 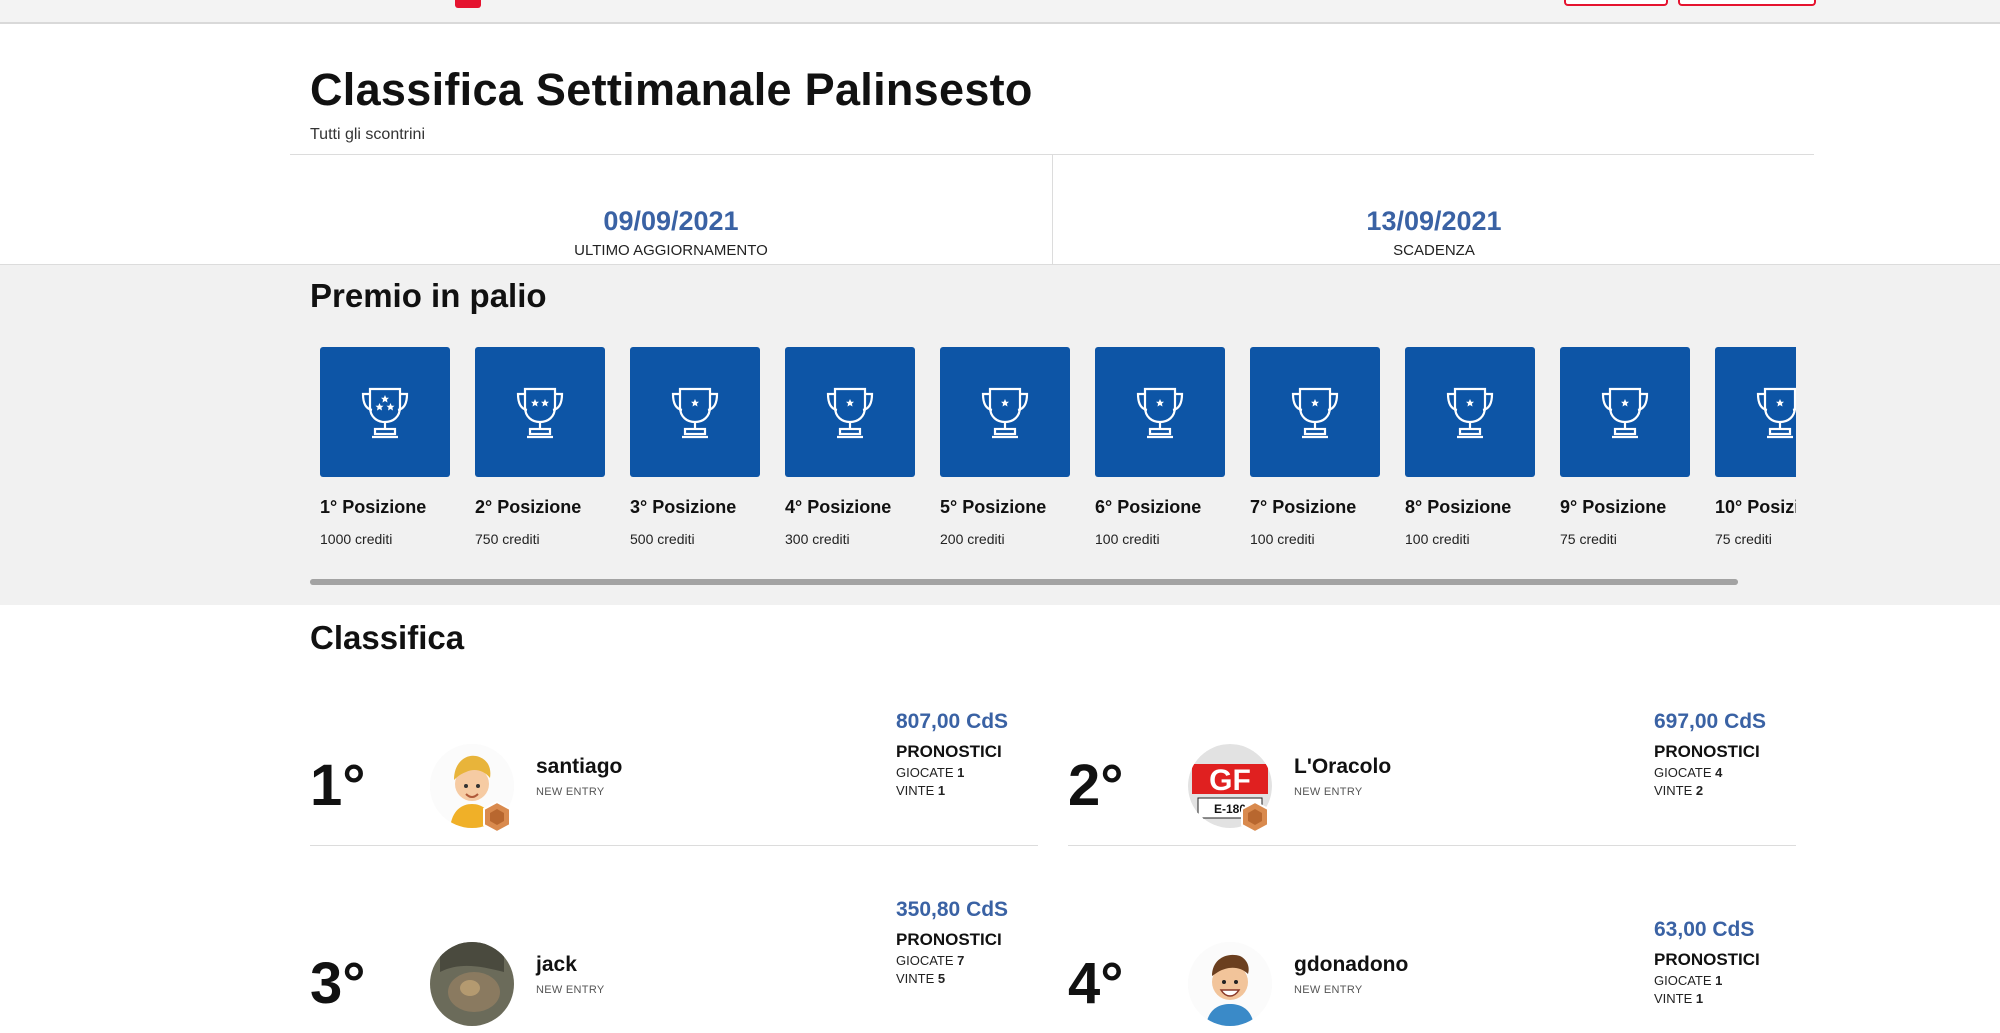 I want to click on prize-position: 7° Posizione, so click(x=1303, y=507).